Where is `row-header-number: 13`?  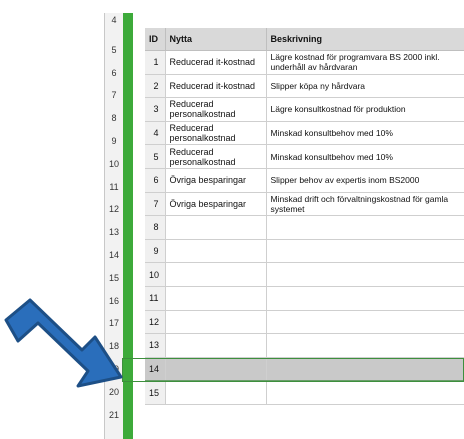
row-header-number: 13 is located at coordinates (114, 232).